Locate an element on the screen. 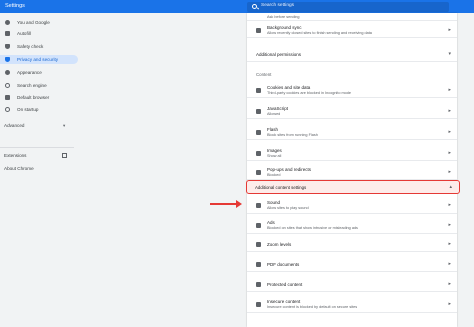  row-title: Additional permissions is located at coordinates (279, 54).